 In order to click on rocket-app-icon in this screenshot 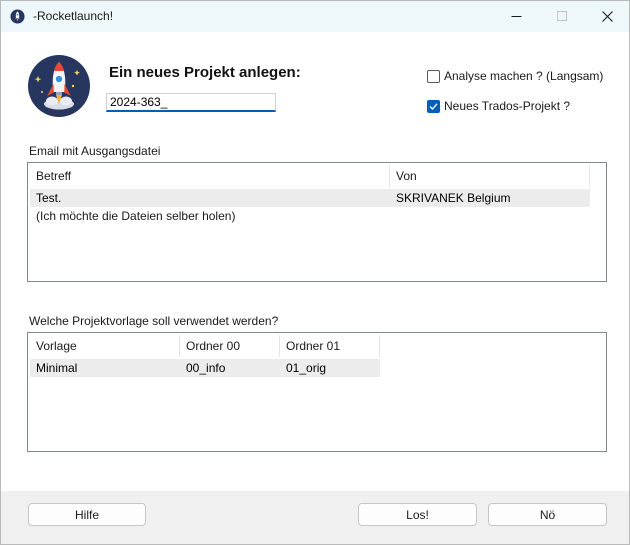, I will do `click(17, 16)`.